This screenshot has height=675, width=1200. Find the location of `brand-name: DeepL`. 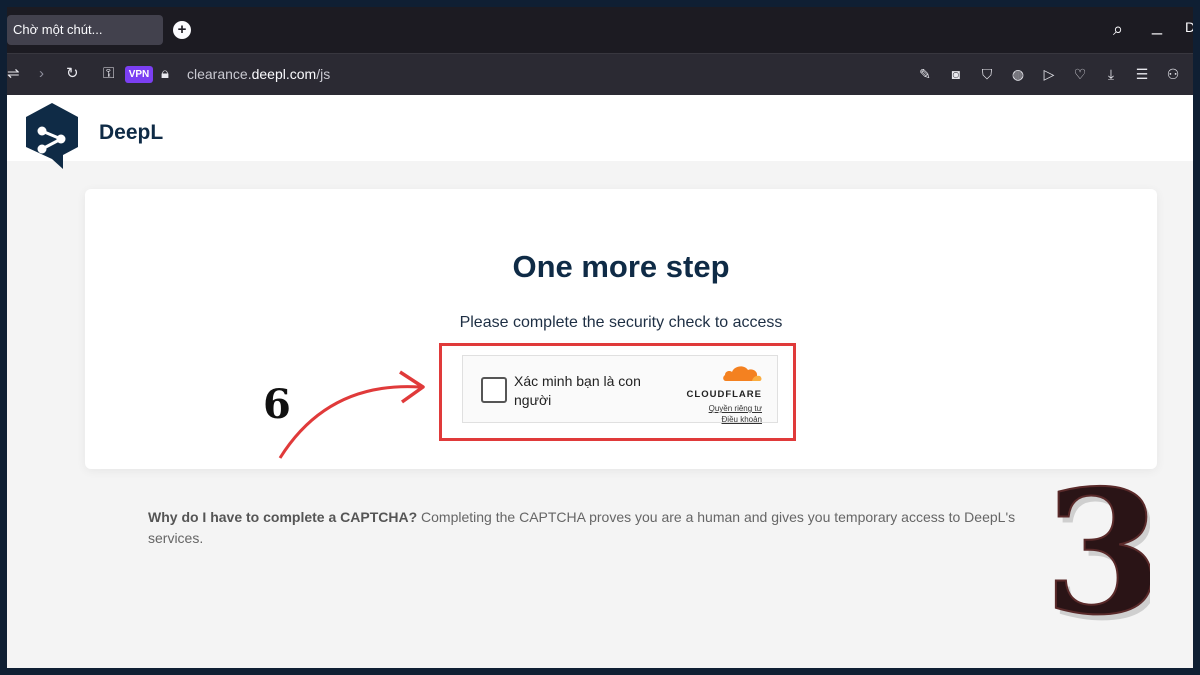

brand-name: DeepL is located at coordinates (131, 133).